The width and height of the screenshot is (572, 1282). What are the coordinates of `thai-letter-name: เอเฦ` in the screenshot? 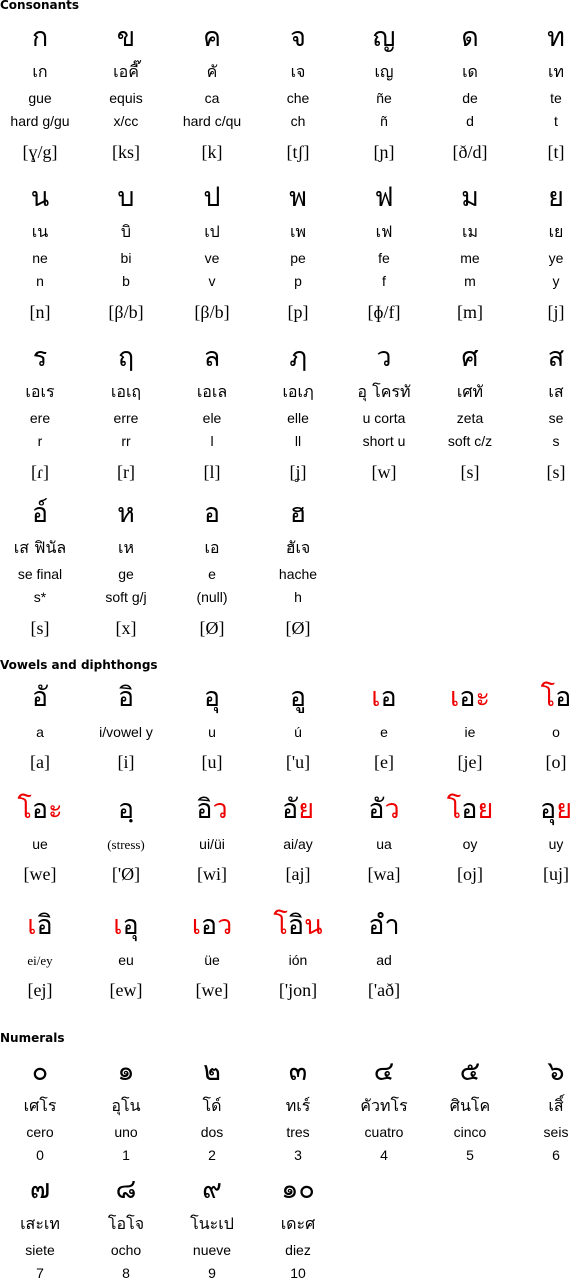 It's located at (298, 391).